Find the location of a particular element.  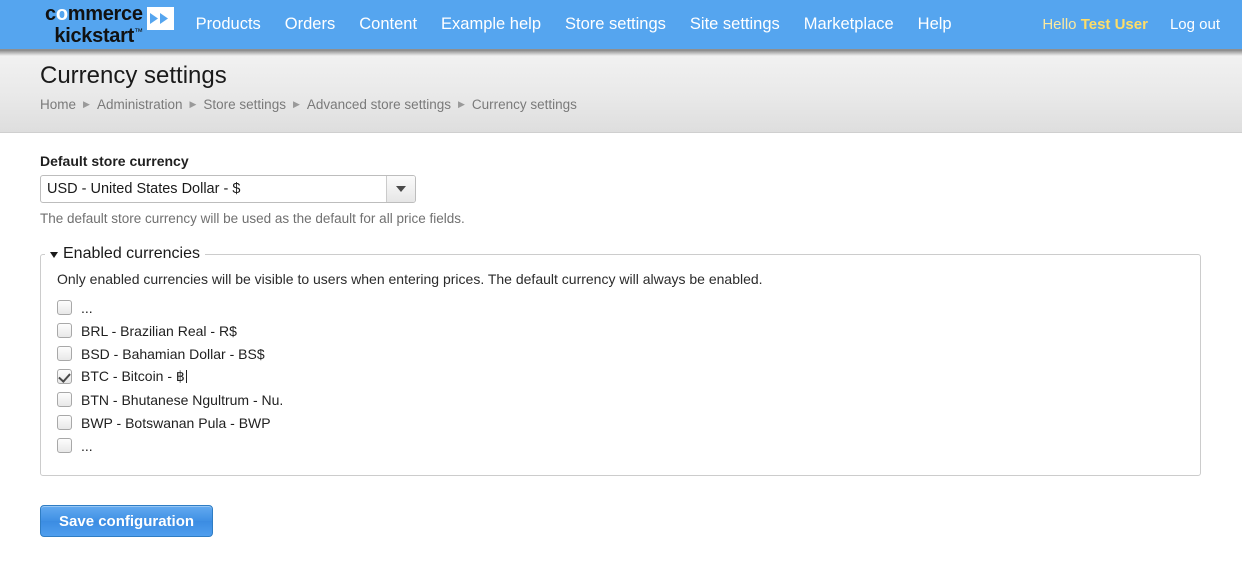

default-currency-select: USD - United States Dollar - $ is located at coordinates (228, 189).